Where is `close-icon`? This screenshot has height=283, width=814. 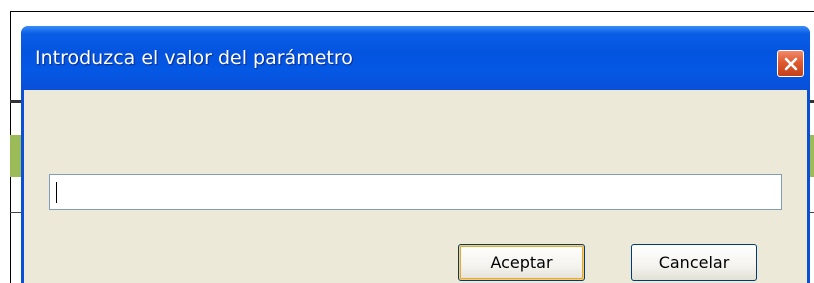
close-icon is located at coordinates (790, 63).